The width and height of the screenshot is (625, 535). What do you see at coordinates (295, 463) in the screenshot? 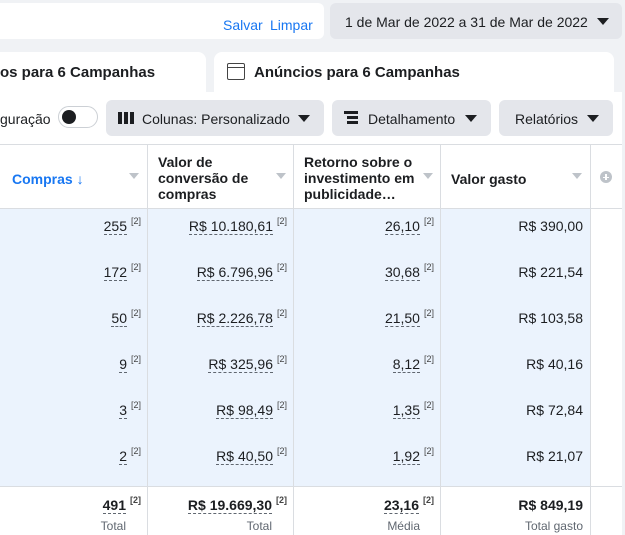
I see `table-row: 2 [2] R$ 40,50 [2] 1,92 [2] R$ 21,07` at bounding box center [295, 463].